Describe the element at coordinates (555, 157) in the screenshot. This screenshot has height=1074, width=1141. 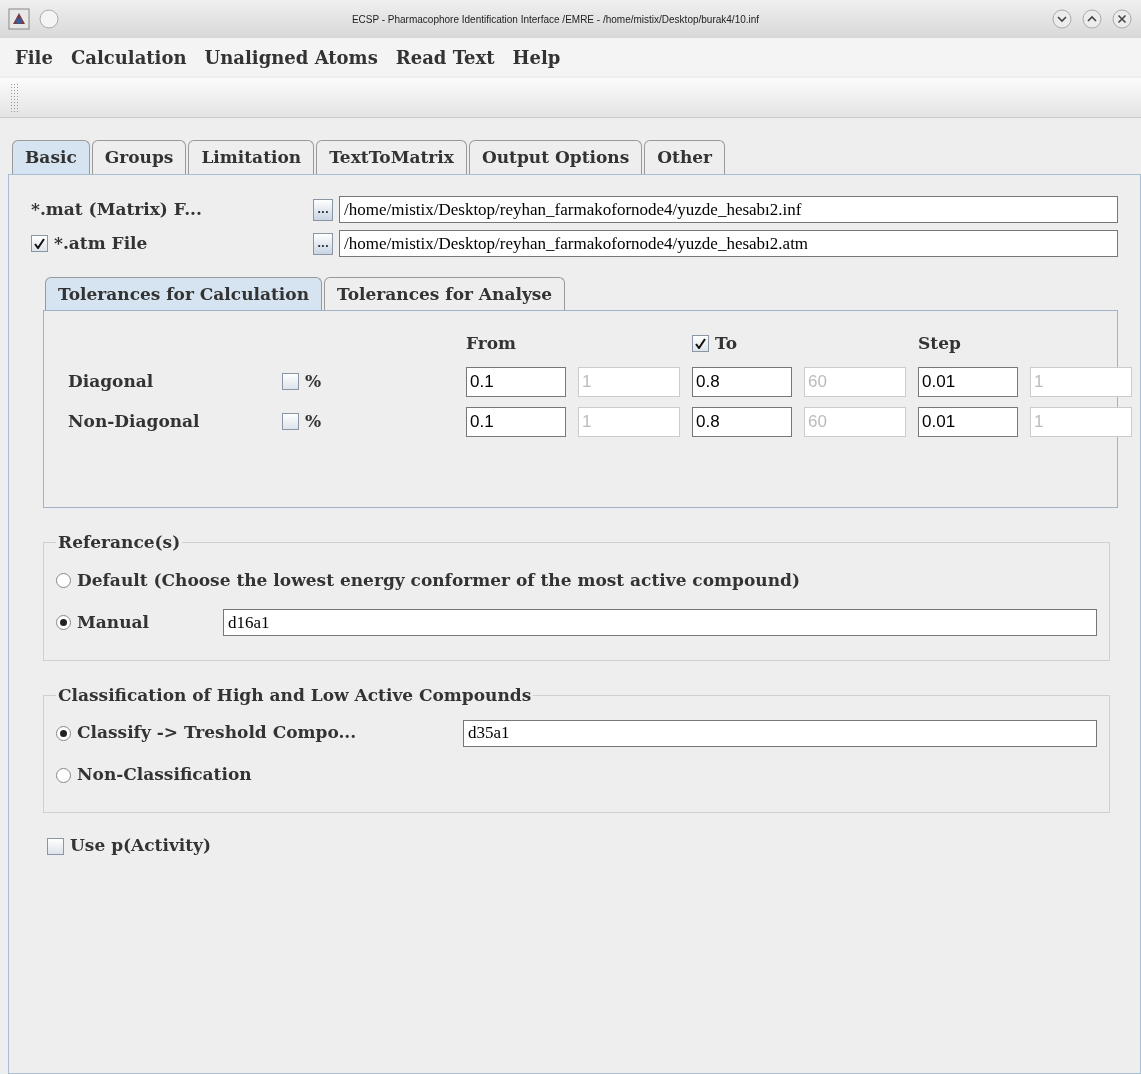
I see `tab: Output Options` at that location.